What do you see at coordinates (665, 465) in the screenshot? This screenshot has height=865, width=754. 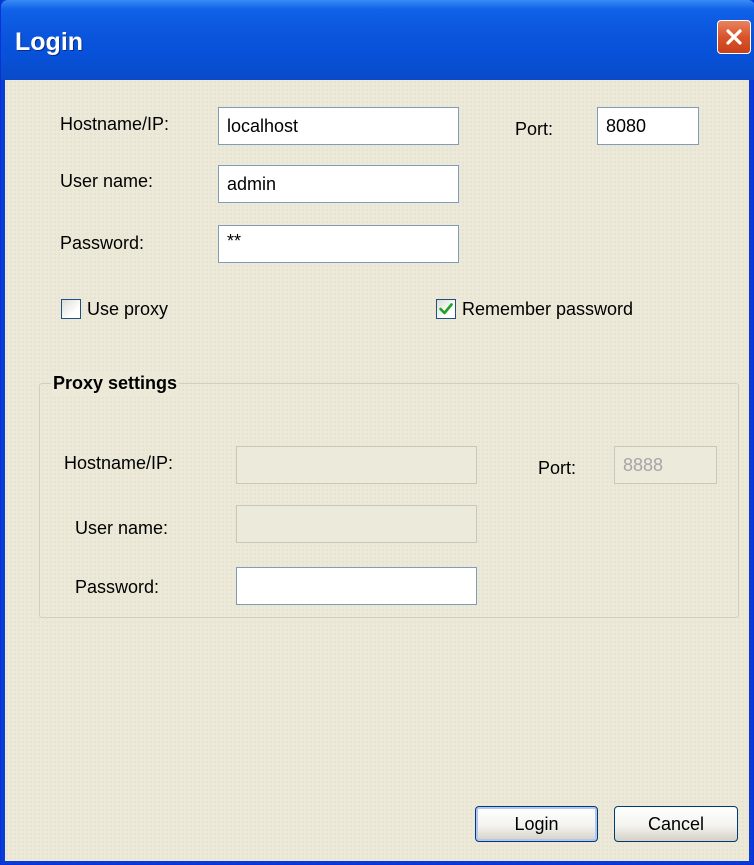 I see `proxy-port-field: 8888` at bounding box center [665, 465].